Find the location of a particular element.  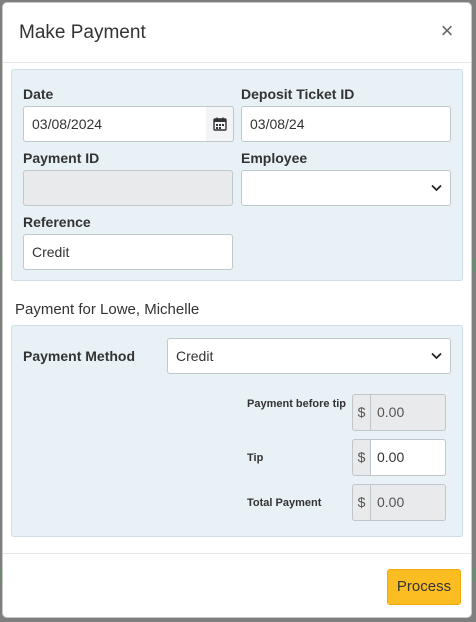

payment-before-tip-input: 0.00 is located at coordinates (408, 412).